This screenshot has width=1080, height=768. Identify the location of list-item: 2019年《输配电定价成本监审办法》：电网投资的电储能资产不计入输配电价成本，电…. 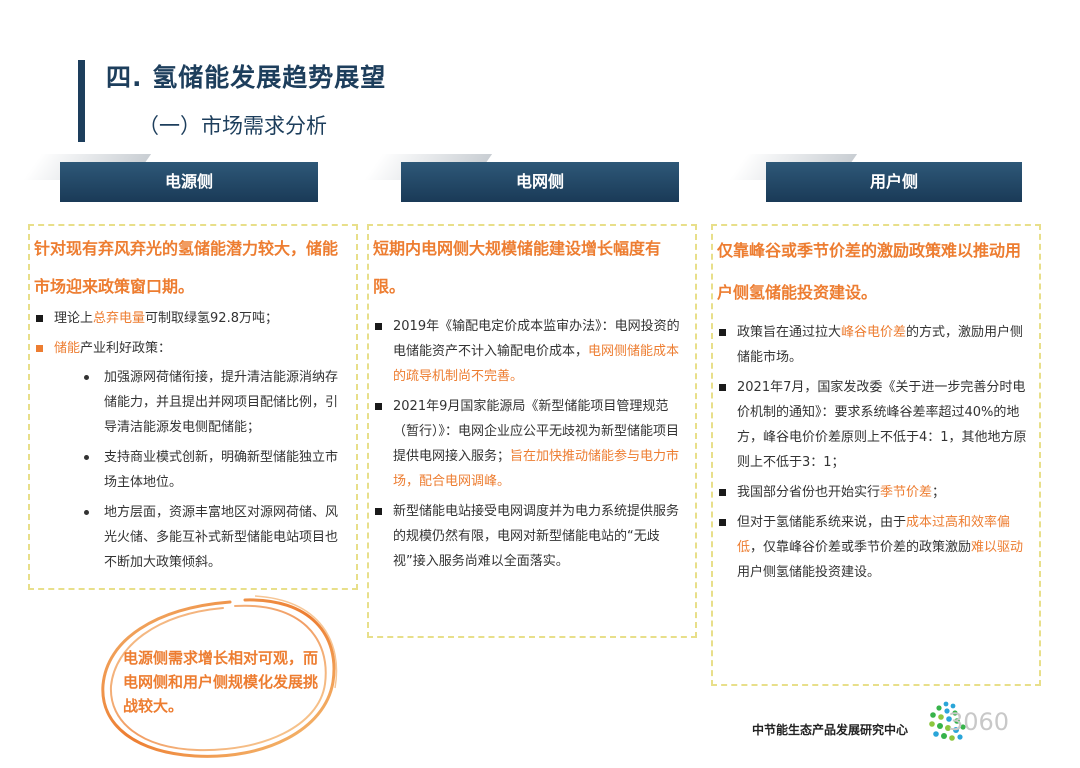
(530, 351).